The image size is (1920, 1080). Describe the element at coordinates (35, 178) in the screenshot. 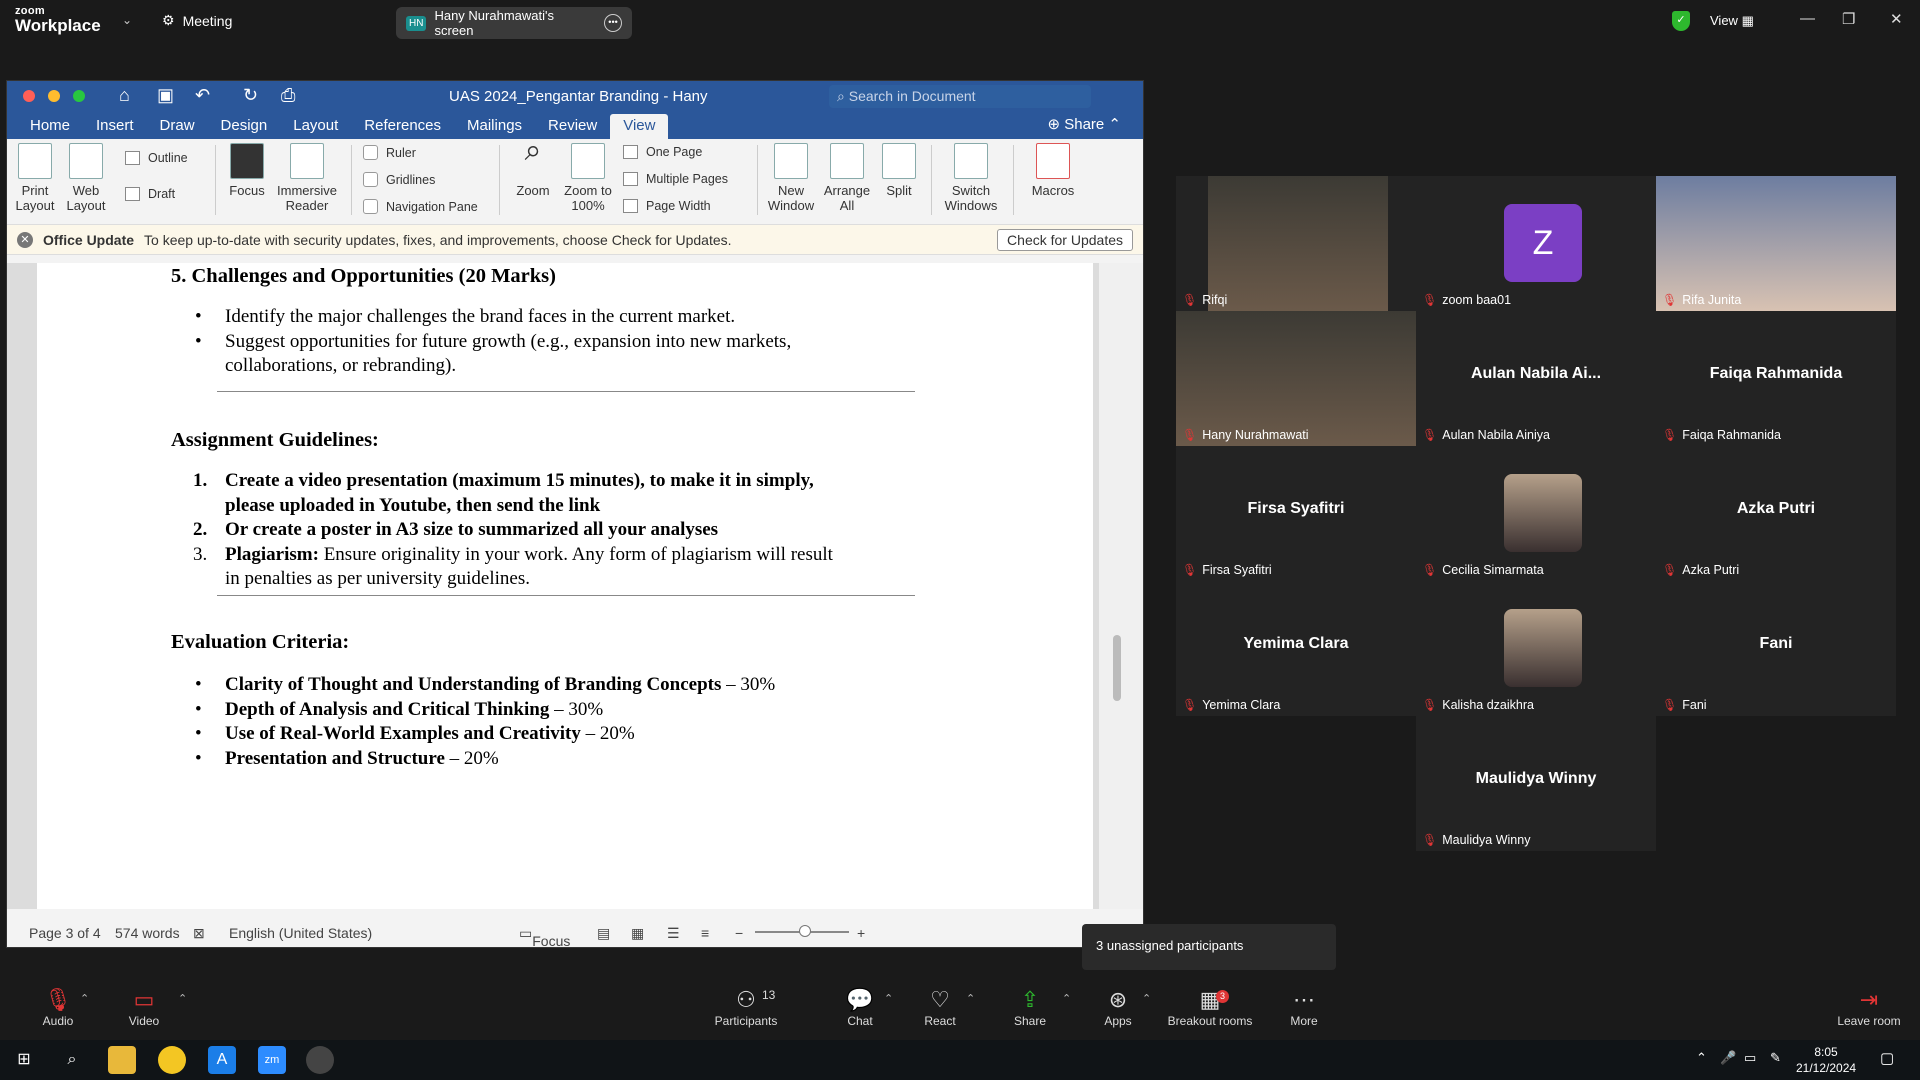

I see `print-layout-button: Print Layout` at that location.